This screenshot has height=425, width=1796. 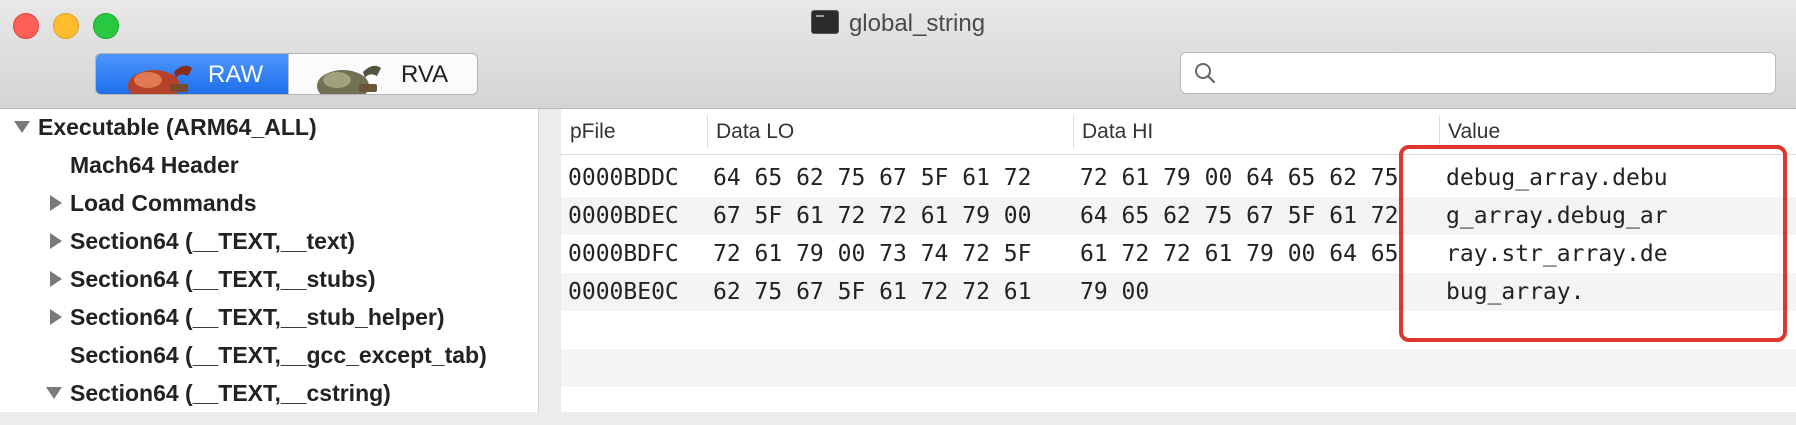 I want to click on terminal-document-icon, so click(x=824, y=22).